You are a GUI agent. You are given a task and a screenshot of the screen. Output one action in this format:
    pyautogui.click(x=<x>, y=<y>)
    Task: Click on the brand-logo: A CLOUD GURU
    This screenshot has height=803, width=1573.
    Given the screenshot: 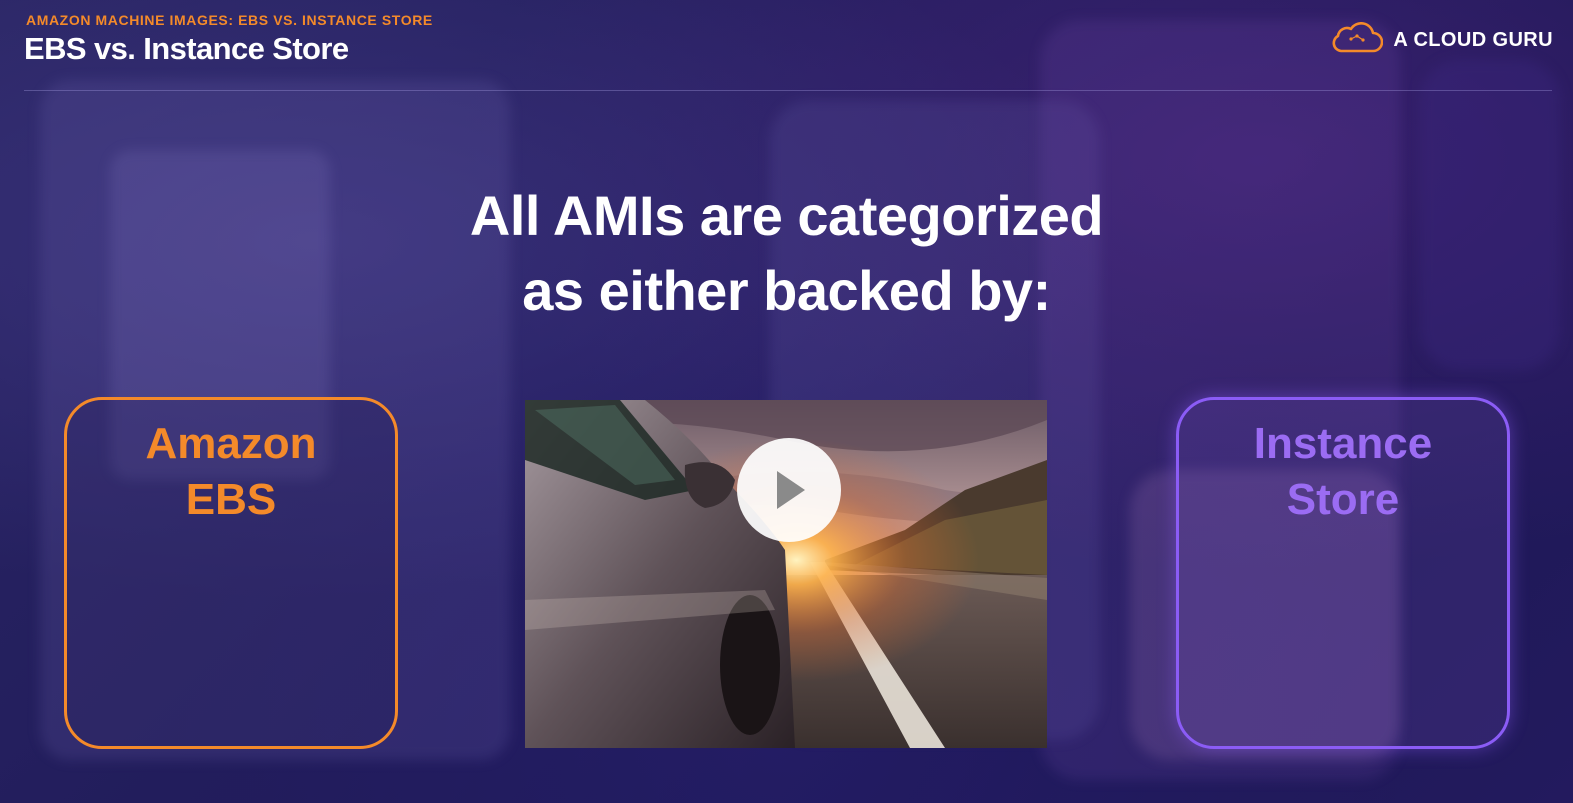 What is the action you would take?
    pyautogui.click(x=1441, y=40)
    